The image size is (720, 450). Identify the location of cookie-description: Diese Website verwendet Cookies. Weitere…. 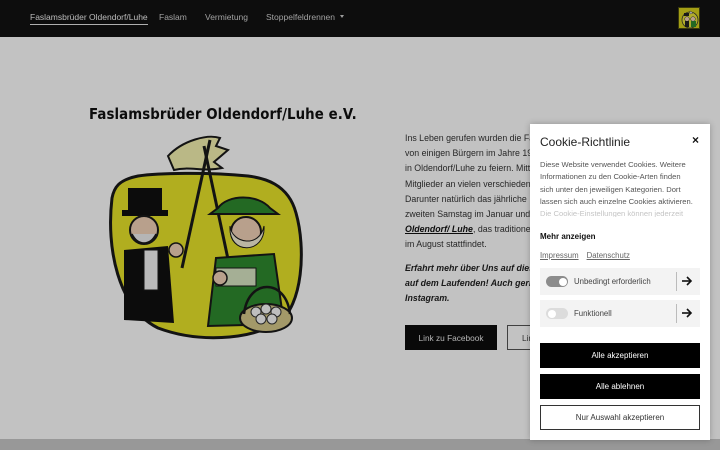
(622, 188).